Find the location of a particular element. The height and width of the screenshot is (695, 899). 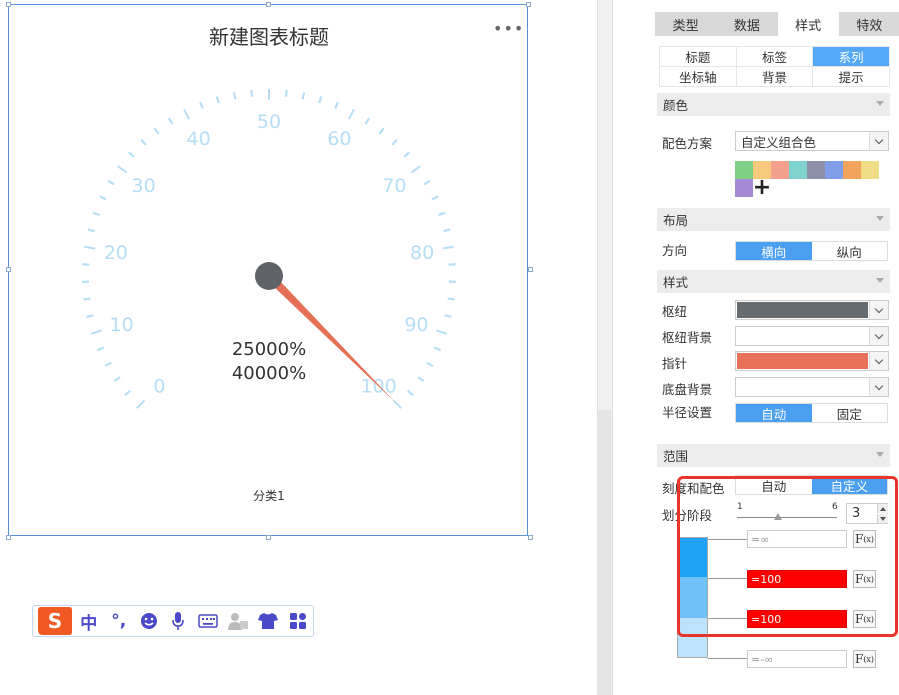

style-subtabs: 标题 标签 系列 坐标轴 背景 提示 is located at coordinates (774, 66).